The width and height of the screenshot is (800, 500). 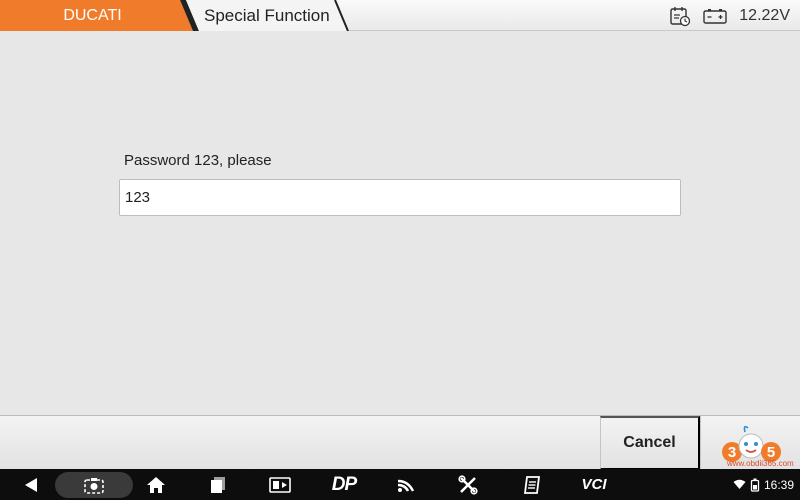 What do you see at coordinates (755, 485) in the screenshot?
I see `battery-status-icon` at bounding box center [755, 485].